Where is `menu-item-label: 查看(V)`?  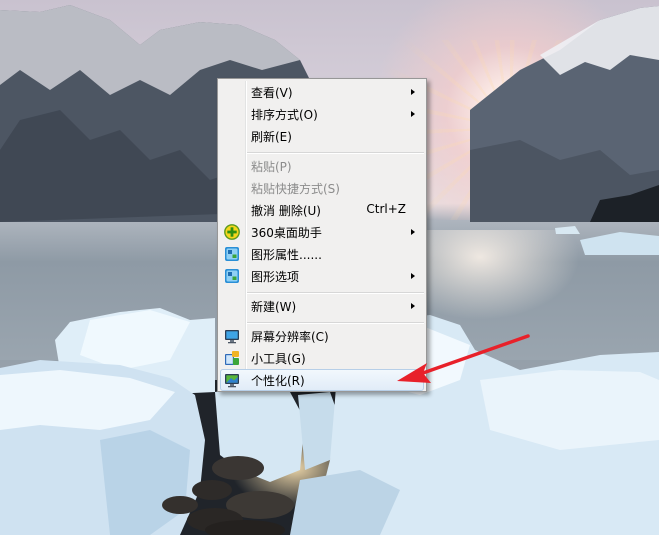
menu-item-label: 查看(V) is located at coordinates (272, 93).